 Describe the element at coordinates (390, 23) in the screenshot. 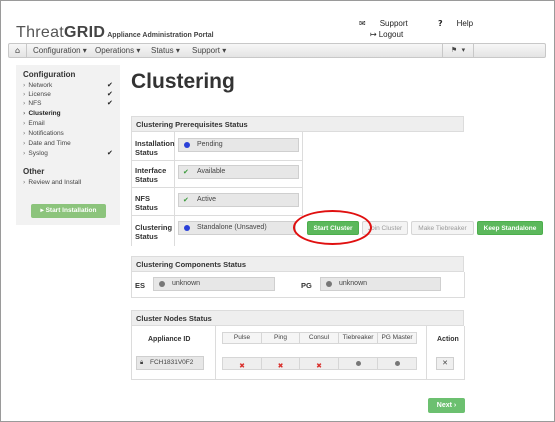

I see `support-link: ✉ Support` at that location.